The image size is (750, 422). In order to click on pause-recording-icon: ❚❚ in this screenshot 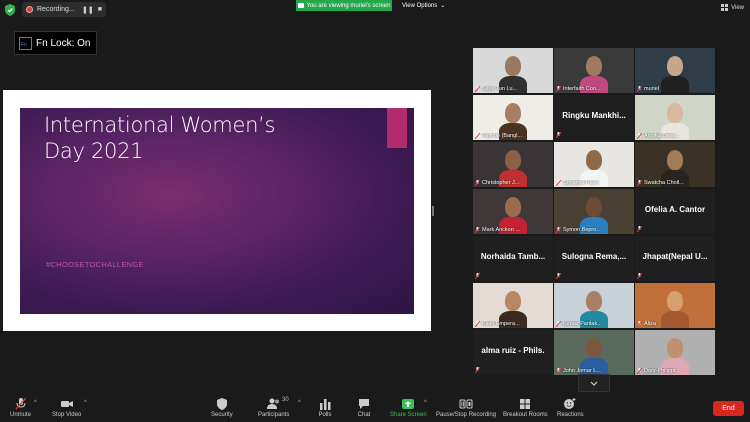, I will do `click(88, 10)`.